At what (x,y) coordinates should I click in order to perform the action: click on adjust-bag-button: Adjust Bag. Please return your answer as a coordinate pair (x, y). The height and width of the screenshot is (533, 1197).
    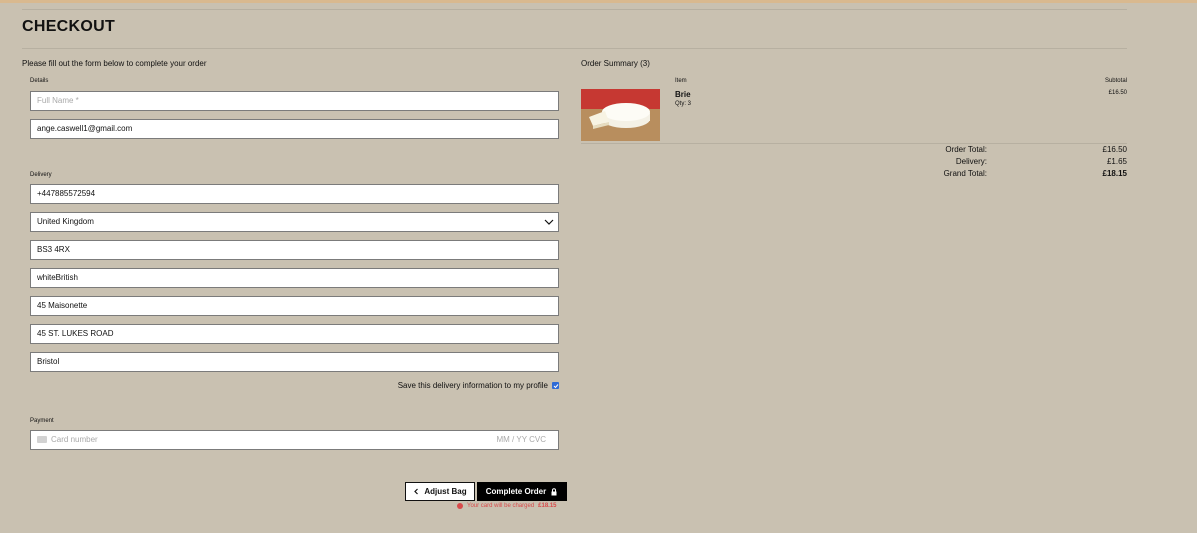
    Looking at the image, I should click on (440, 491).